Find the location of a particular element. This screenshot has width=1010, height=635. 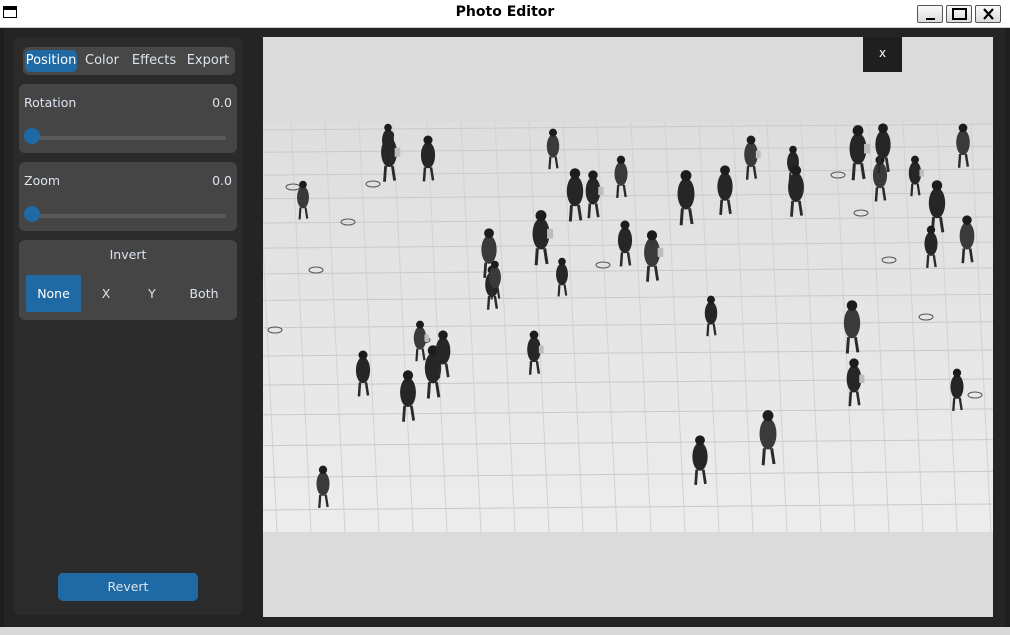

zoom-slider-handle is located at coordinates (32, 214).